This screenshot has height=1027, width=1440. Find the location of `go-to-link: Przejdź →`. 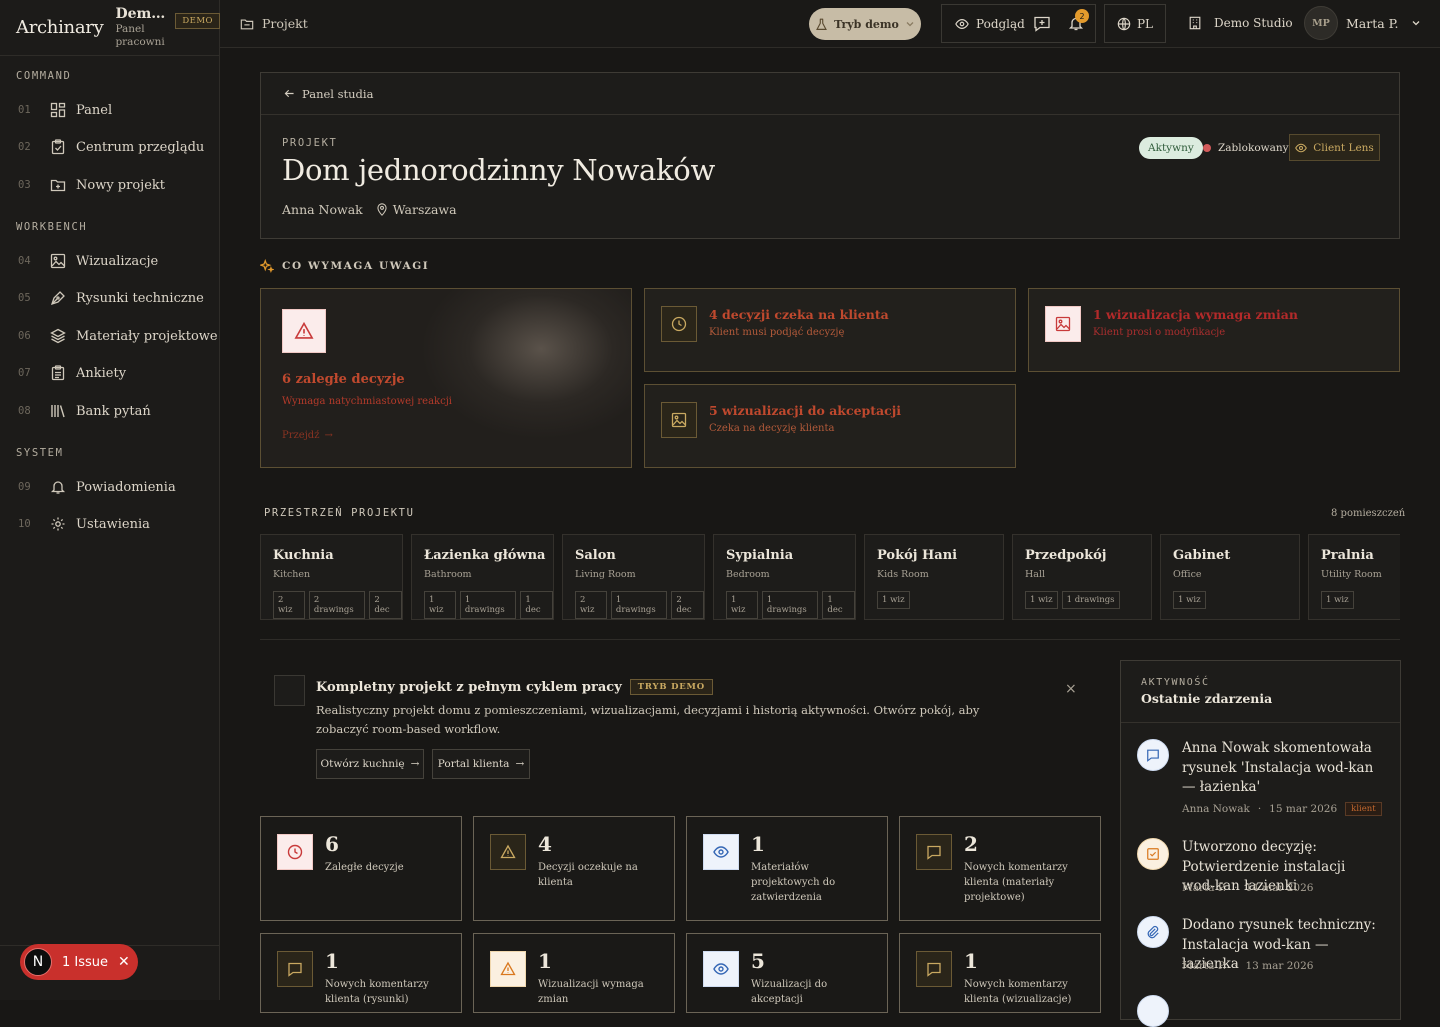

go-to-link: Przejdź → is located at coordinates (307, 435).